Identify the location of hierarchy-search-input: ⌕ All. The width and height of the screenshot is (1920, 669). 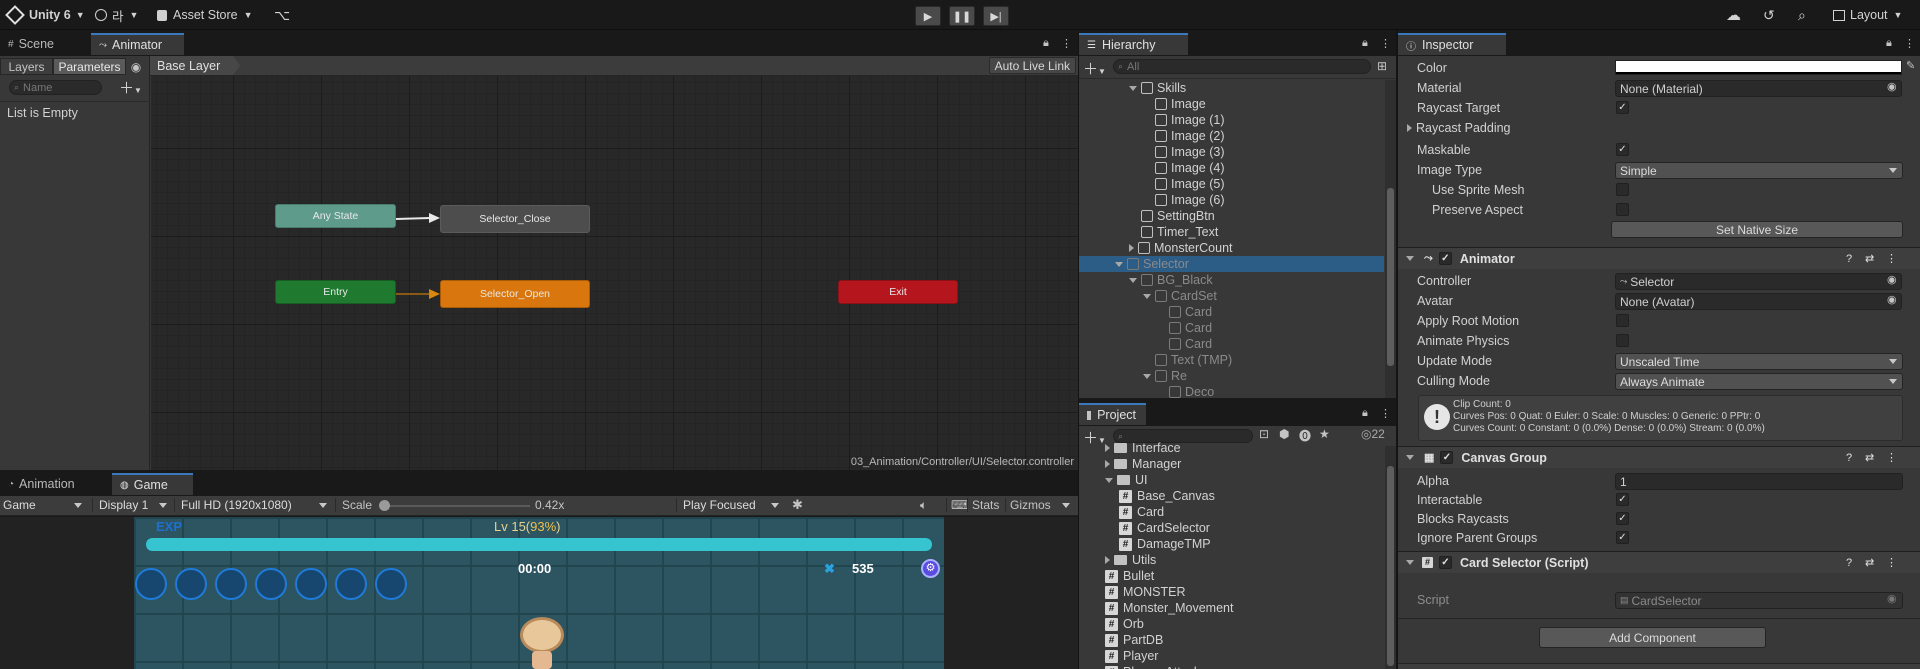
(1242, 66).